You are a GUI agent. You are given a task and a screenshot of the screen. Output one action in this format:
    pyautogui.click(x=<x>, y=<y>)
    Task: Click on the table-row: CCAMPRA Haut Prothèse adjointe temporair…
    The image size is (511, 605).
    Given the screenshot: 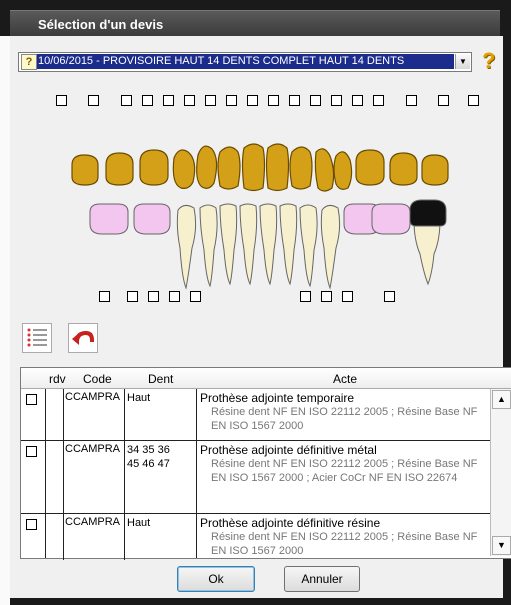 What is the action you would take?
    pyautogui.click(x=256, y=415)
    